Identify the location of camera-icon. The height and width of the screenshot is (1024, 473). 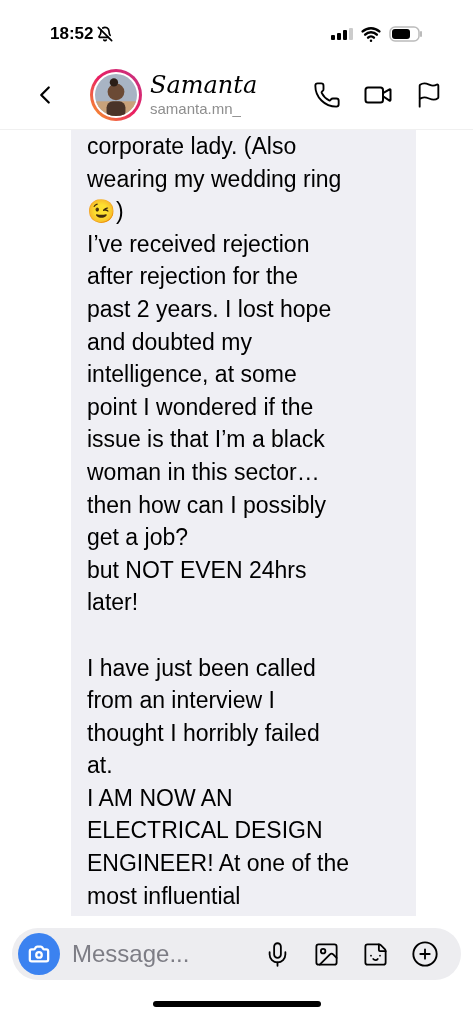
(39, 954).